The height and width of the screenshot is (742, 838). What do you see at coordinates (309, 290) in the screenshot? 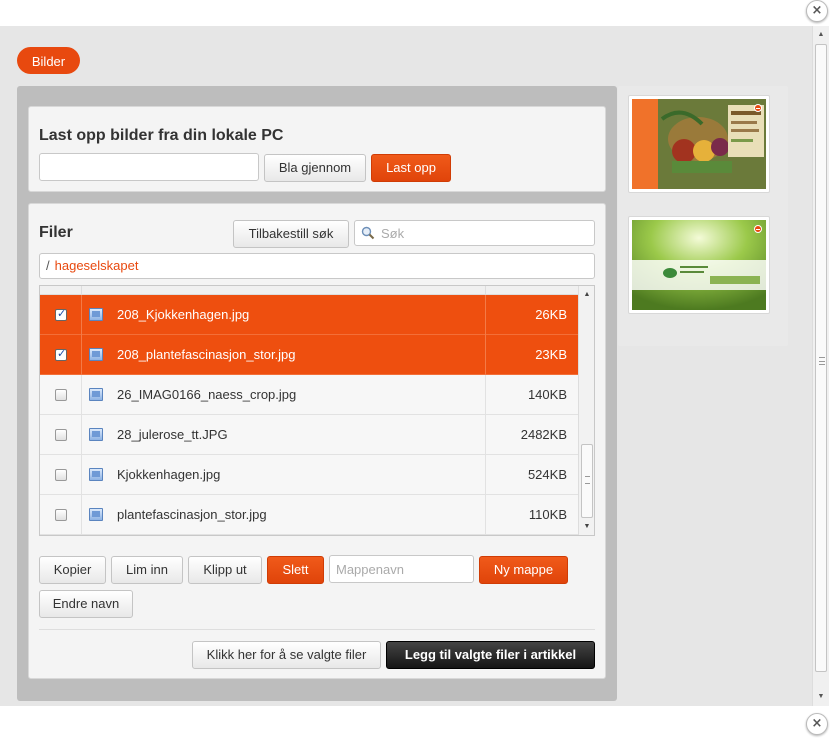
I see `list-header` at bounding box center [309, 290].